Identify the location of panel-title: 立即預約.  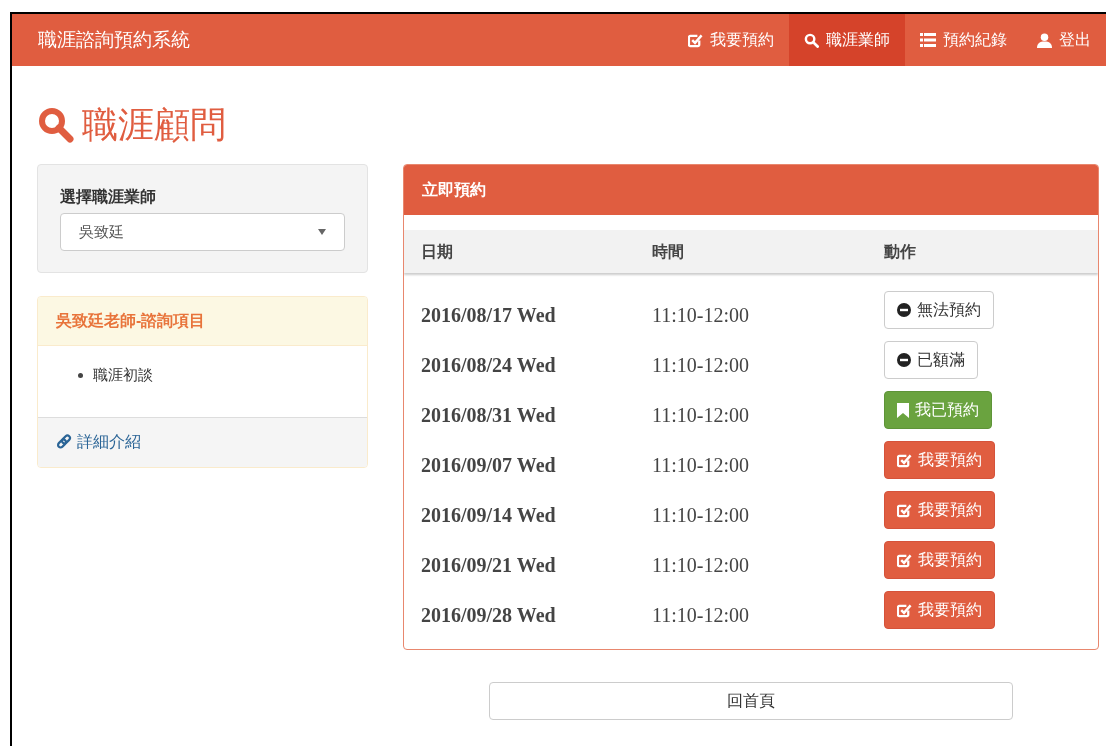
(751, 190).